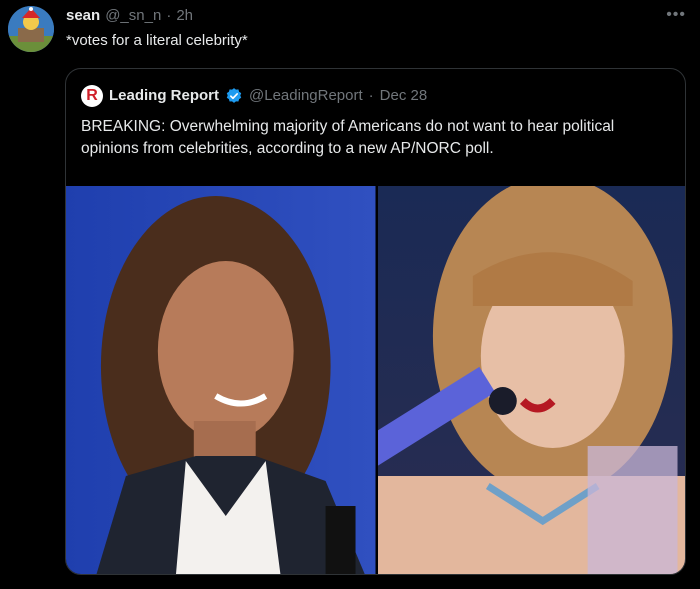 The width and height of the screenshot is (700, 589). I want to click on verified-badge-icon, so click(234, 95).